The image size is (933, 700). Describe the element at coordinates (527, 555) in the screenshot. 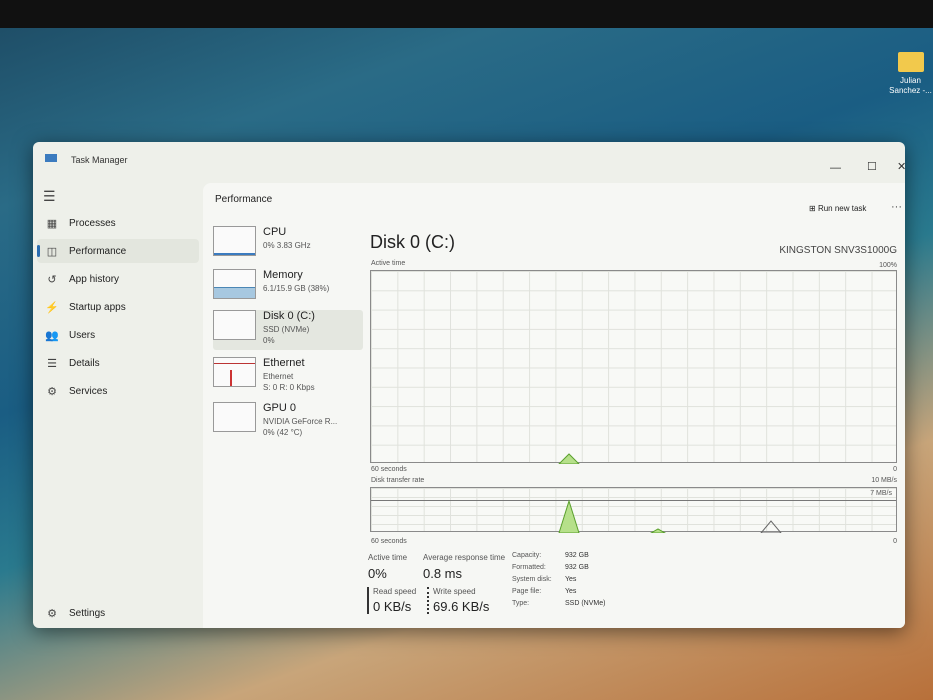

I see `prop-key: Capacity:` at that location.